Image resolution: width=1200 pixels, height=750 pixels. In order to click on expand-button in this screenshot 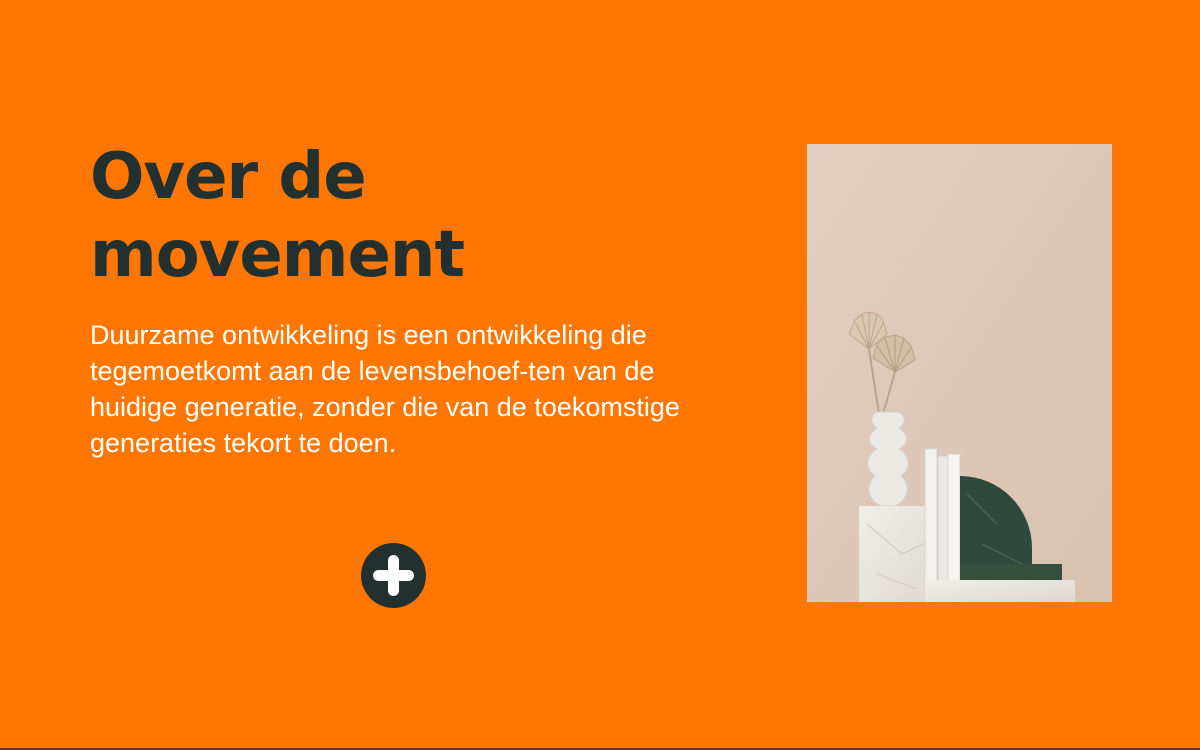, I will do `click(393, 575)`.